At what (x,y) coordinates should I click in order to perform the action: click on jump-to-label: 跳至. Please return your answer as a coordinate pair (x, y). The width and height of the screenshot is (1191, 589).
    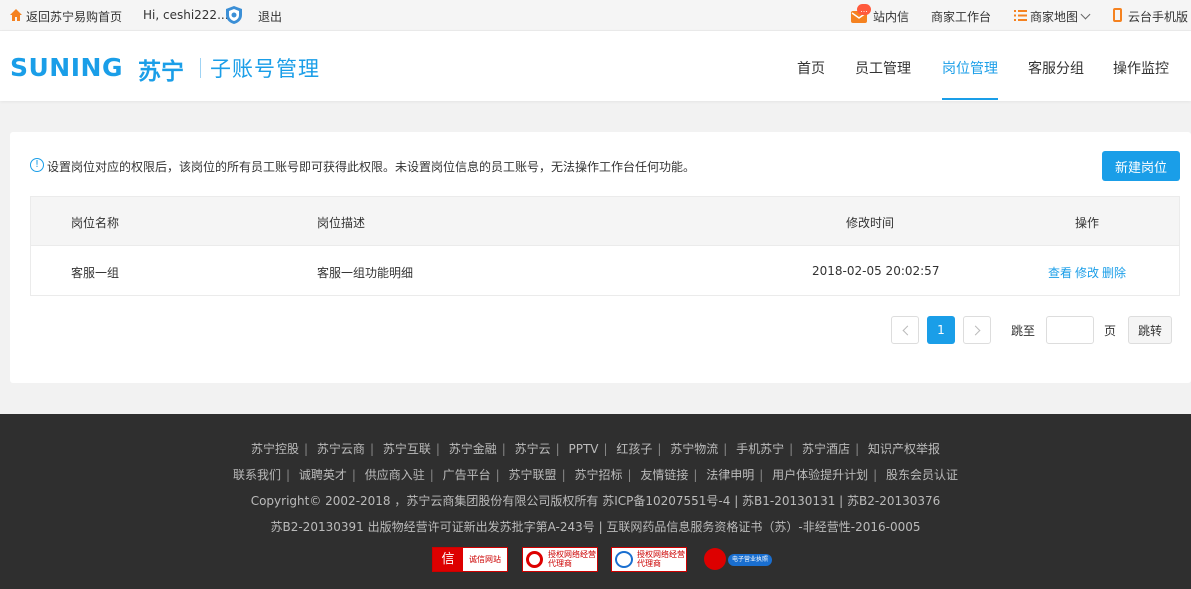
    Looking at the image, I should click on (1023, 331).